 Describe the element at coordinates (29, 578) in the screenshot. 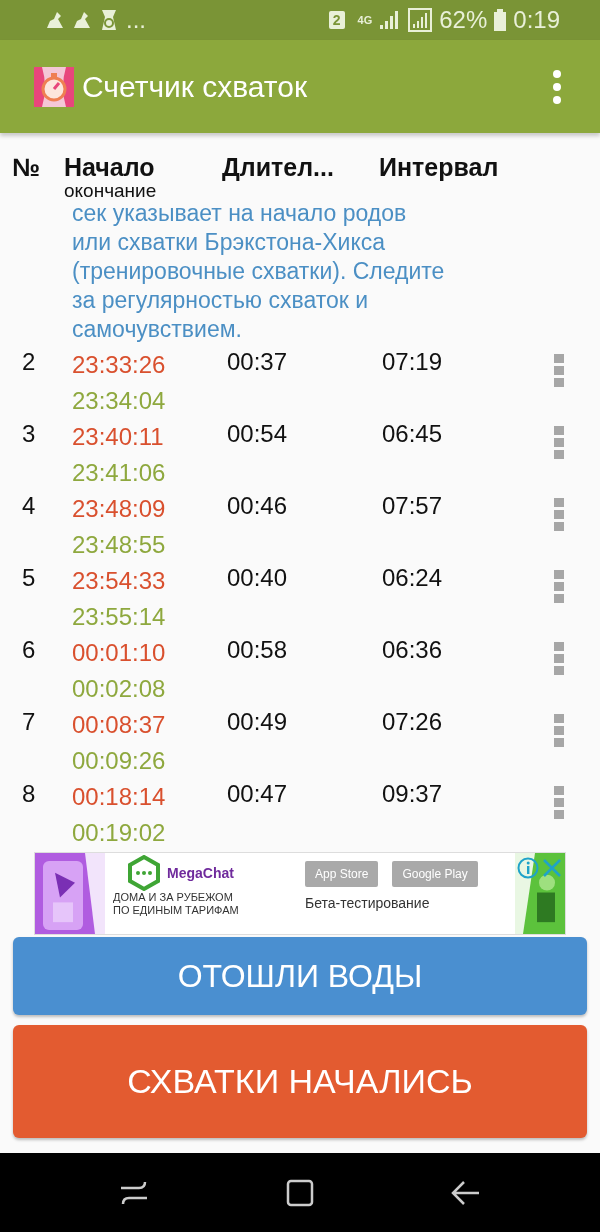

I see `table-cell-text: 5` at that location.